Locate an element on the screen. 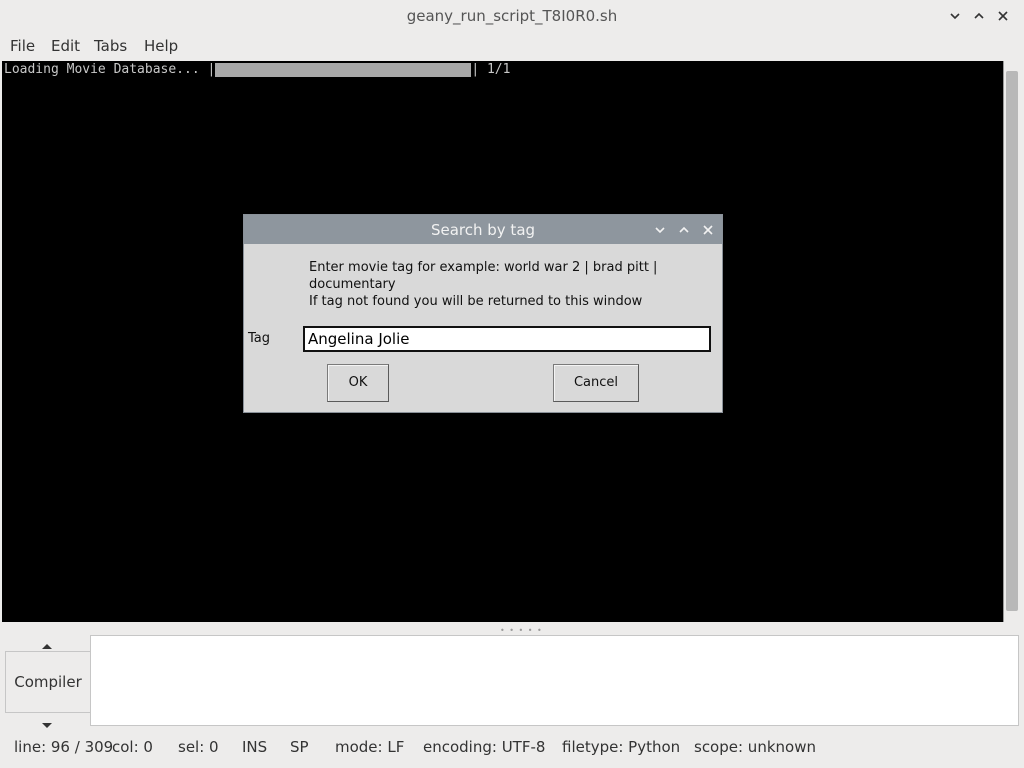 The height and width of the screenshot is (768, 1024). menu-help: Help is located at coordinates (161, 46).